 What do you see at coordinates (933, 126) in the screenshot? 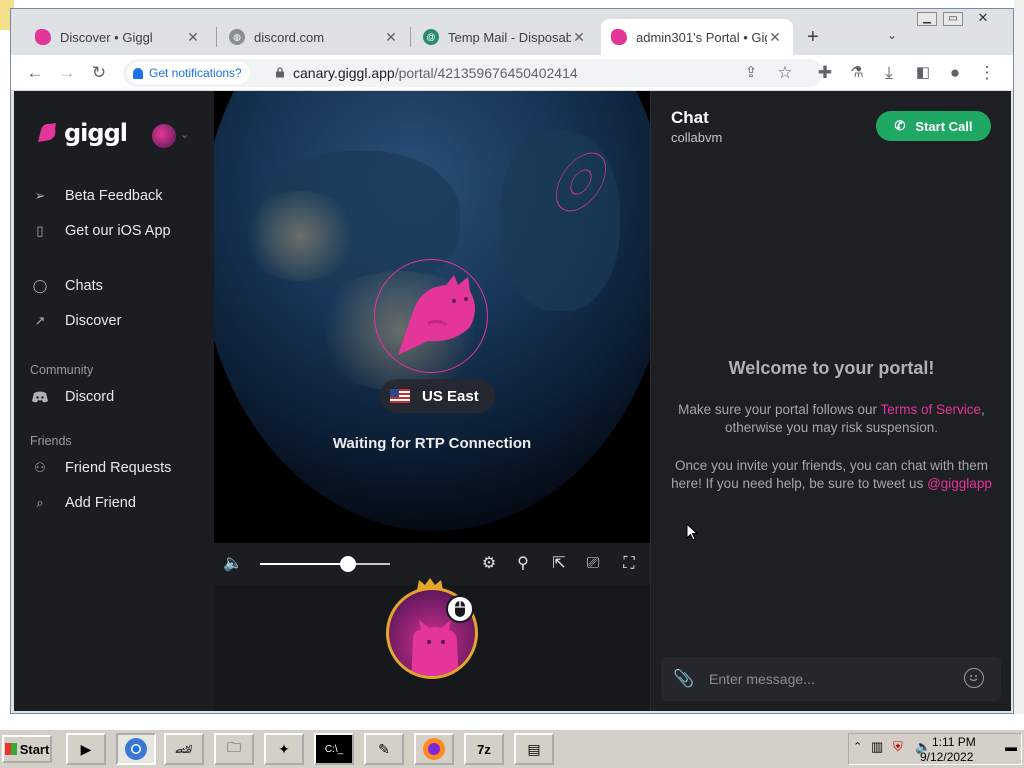
I see `start-call-button: ✆ Start Call` at bounding box center [933, 126].